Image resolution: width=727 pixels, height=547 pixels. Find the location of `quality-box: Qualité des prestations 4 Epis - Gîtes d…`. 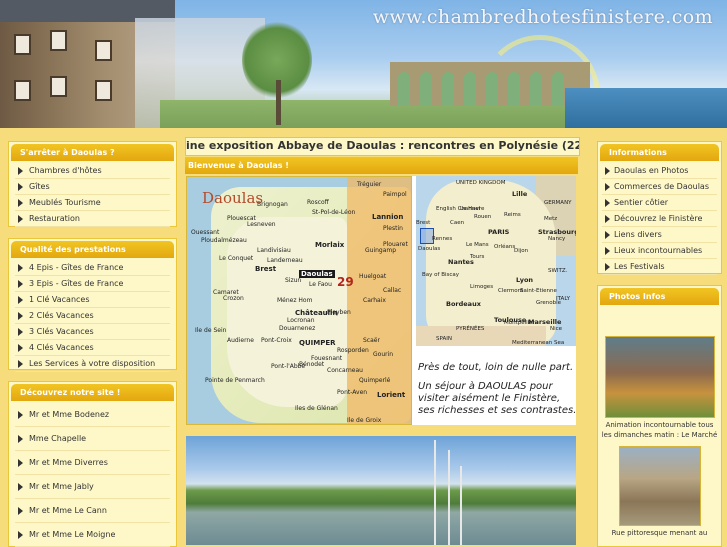

quality-box: Qualité des prestations 4 Epis - Gîtes d… is located at coordinates (92, 305).